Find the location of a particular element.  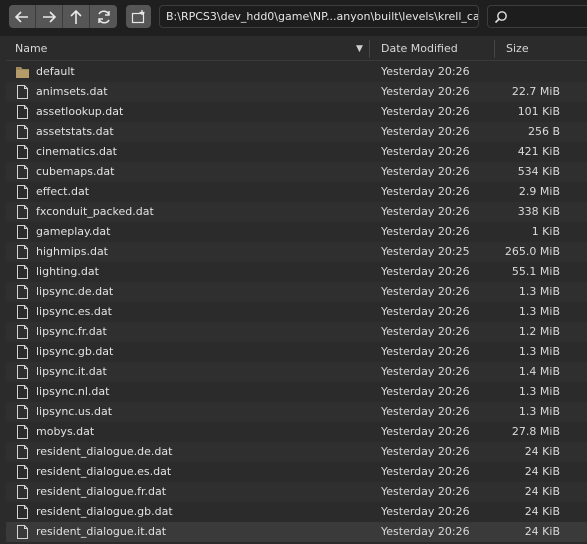

file-row: lipsync.nl.dat Yesterday 20:26 1.3 MiB is located at coordinates (296, 392).